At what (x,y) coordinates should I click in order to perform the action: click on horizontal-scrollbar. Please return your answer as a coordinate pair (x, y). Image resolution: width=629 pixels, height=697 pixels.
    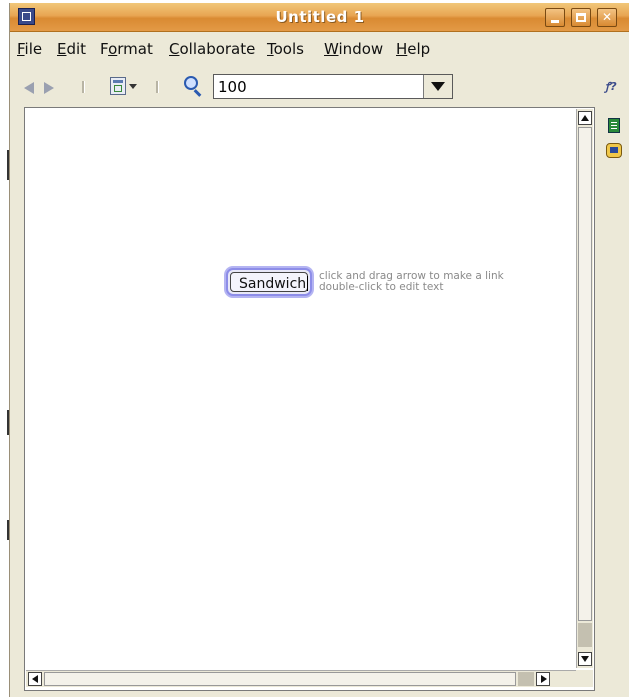
    Looking at the image, I should click on (301, 678).